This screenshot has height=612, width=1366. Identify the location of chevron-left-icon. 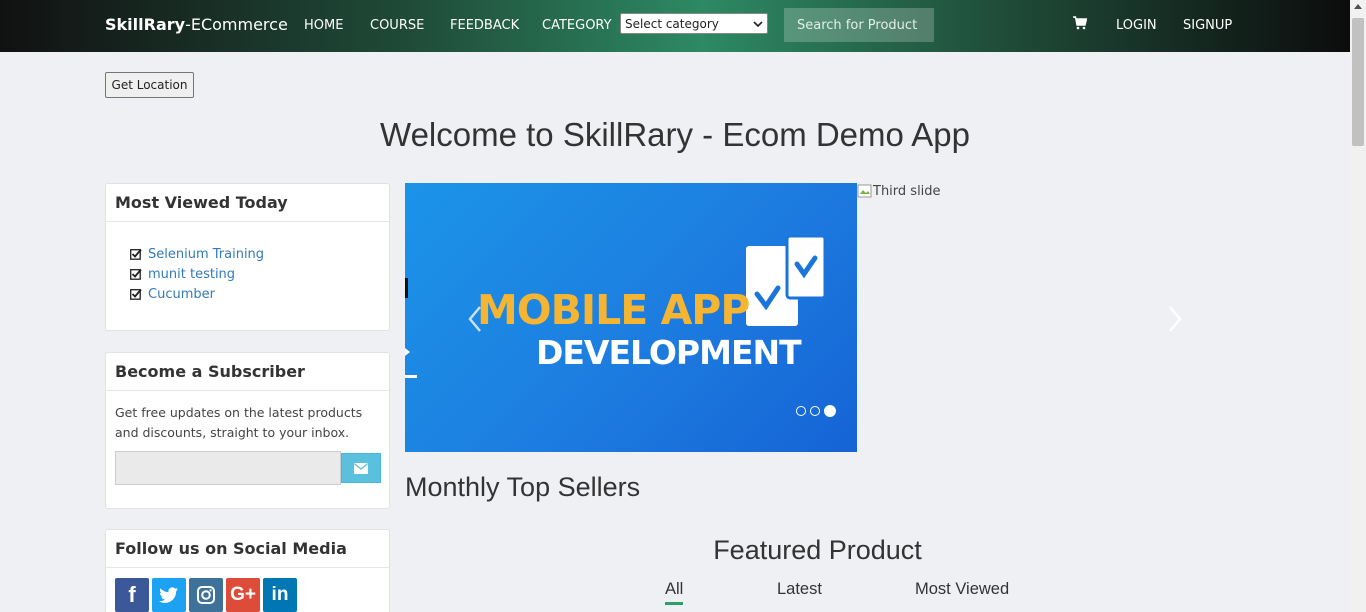
(475, 319).